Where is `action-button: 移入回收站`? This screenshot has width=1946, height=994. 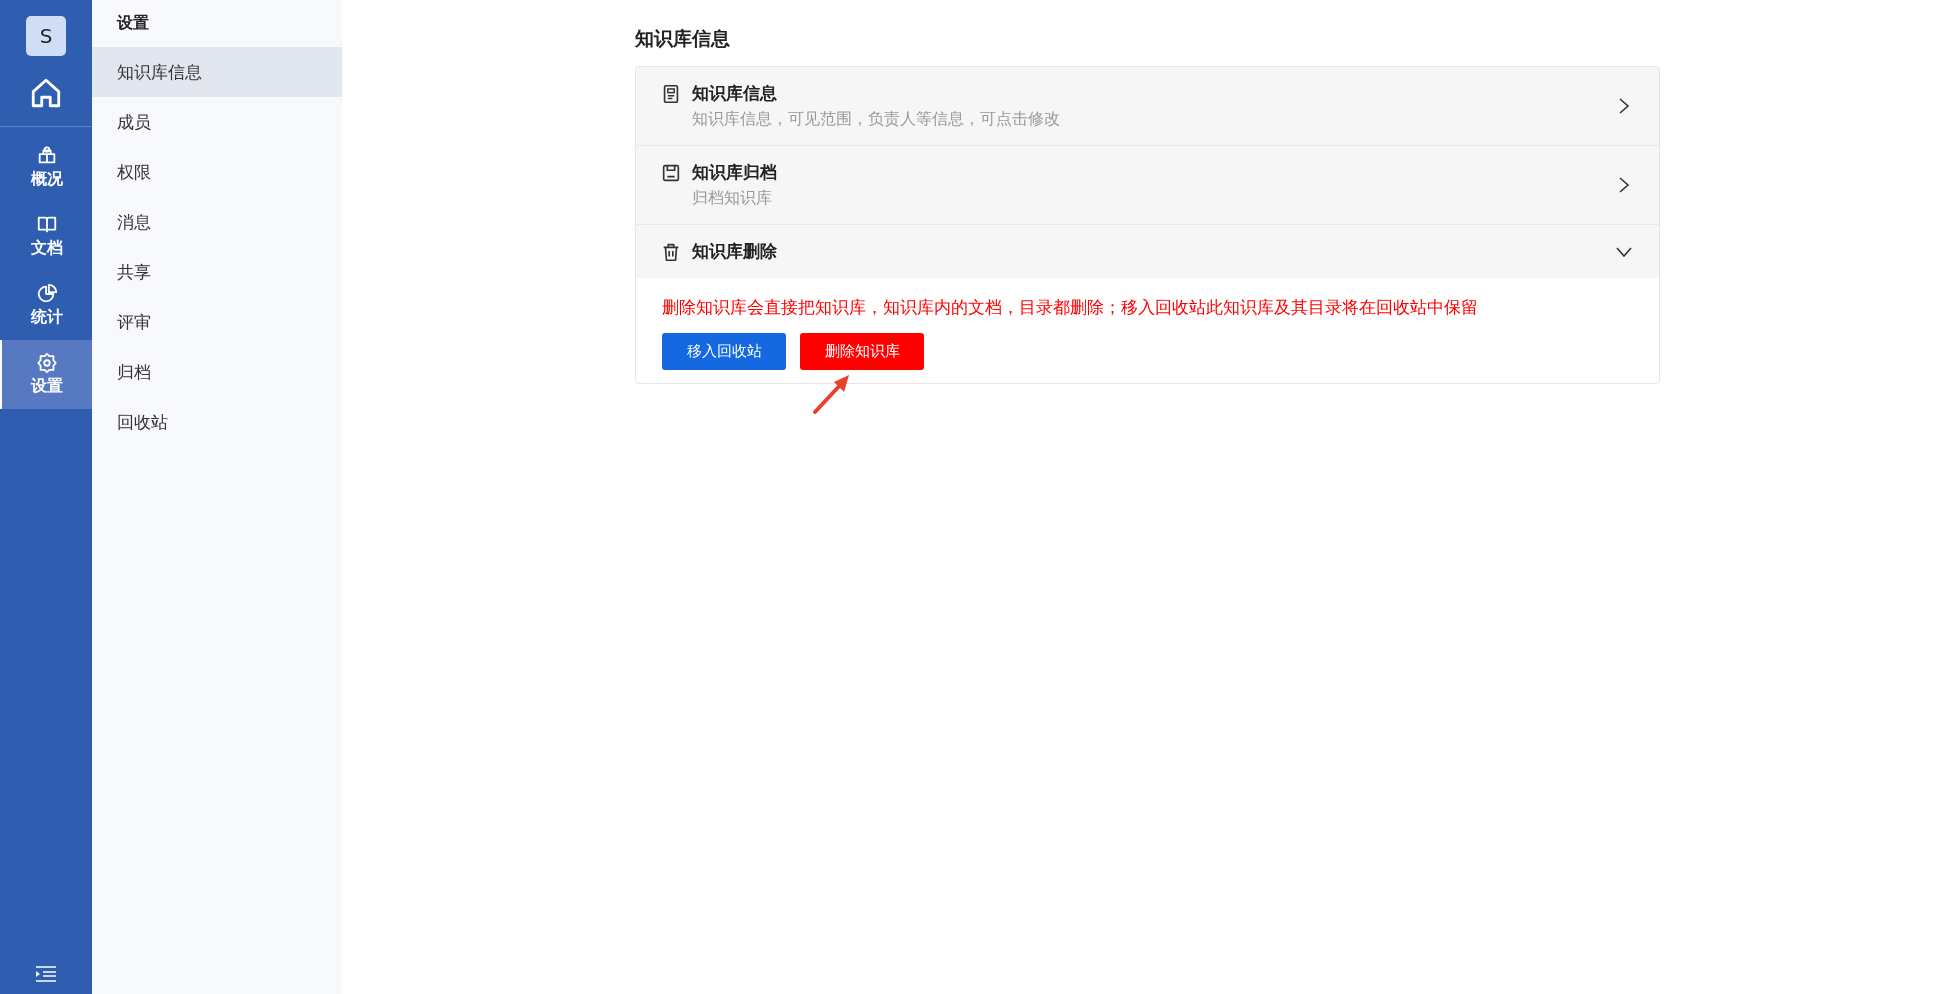
action-button: 移入回收站 is located at coordinates (724, 351).